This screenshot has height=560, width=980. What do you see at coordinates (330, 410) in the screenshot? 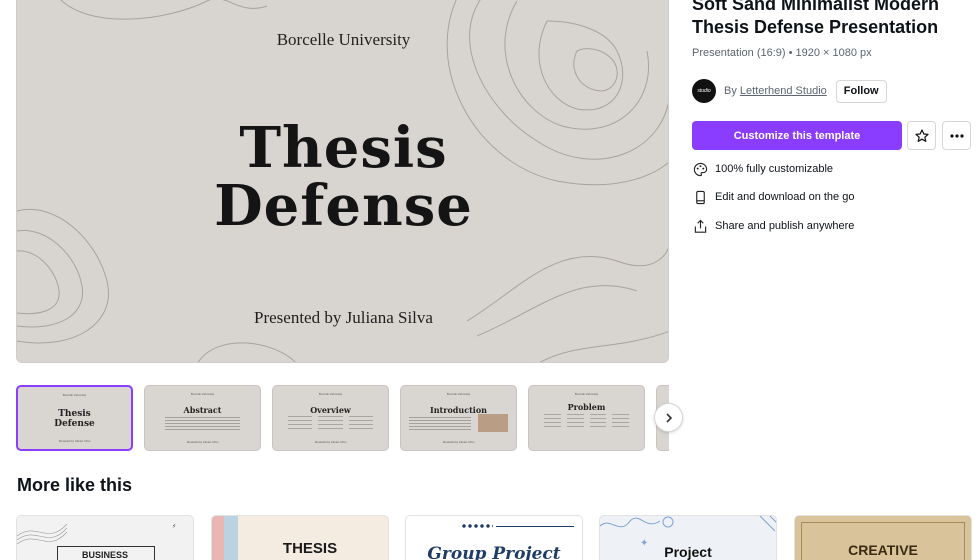
I see `thumbnail-title: Overview` at bounding box center [330, 410].